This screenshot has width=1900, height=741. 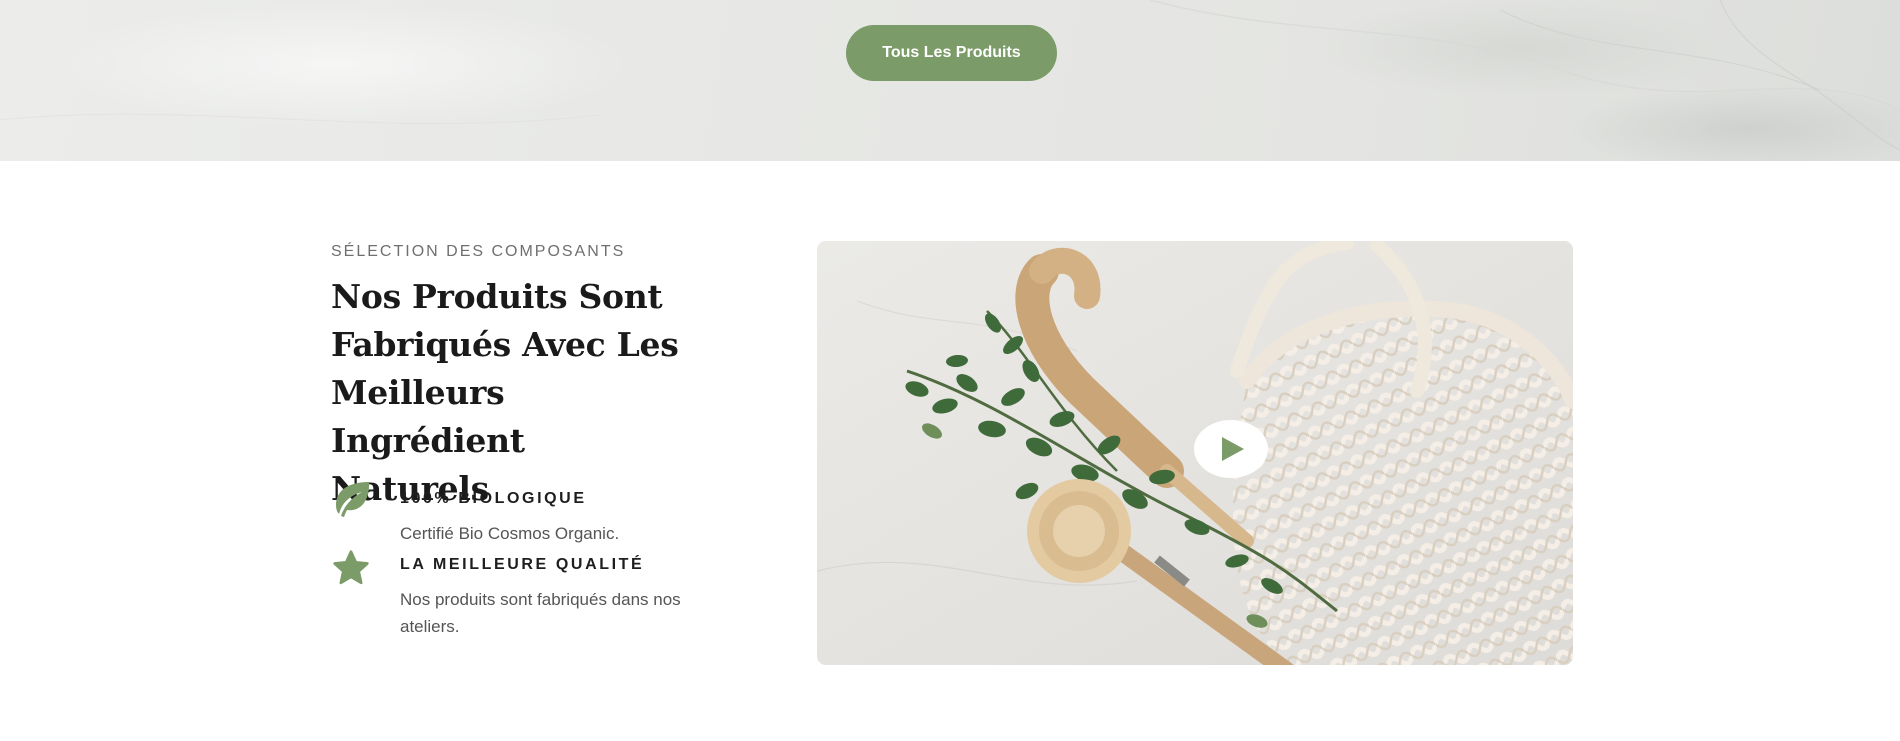 What do you see at coordinates (510, 533) in the screenshot?
I see `feature-text-organic: Certifié Bio Cosmos Organic.` at bounding box center [510, 533].